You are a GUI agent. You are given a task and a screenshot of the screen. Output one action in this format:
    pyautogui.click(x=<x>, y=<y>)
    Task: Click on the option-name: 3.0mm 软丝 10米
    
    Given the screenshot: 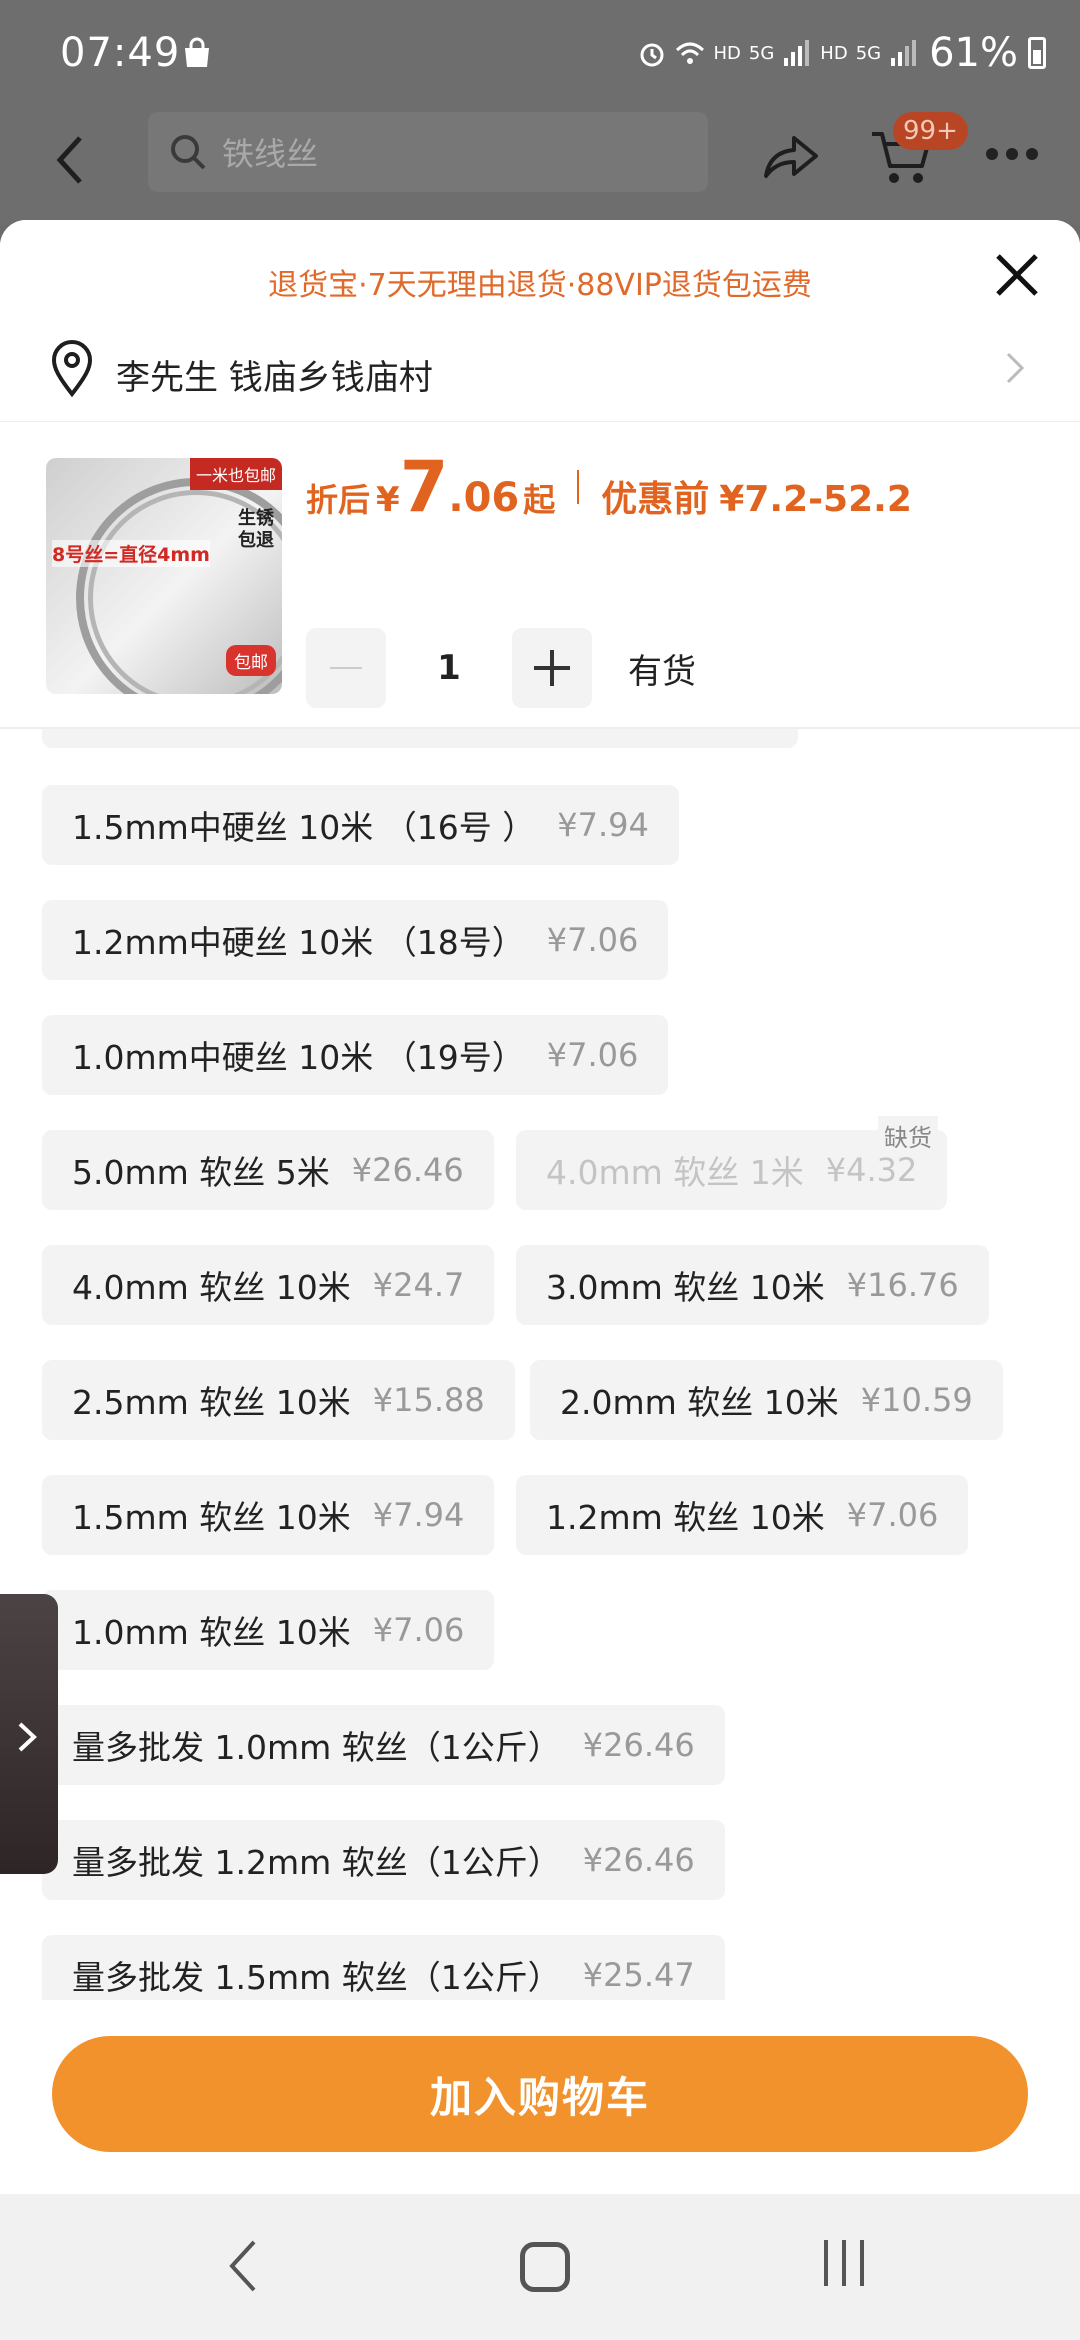 What is the action you would take?
    pyautogui.click(x=685, y=1287)
    